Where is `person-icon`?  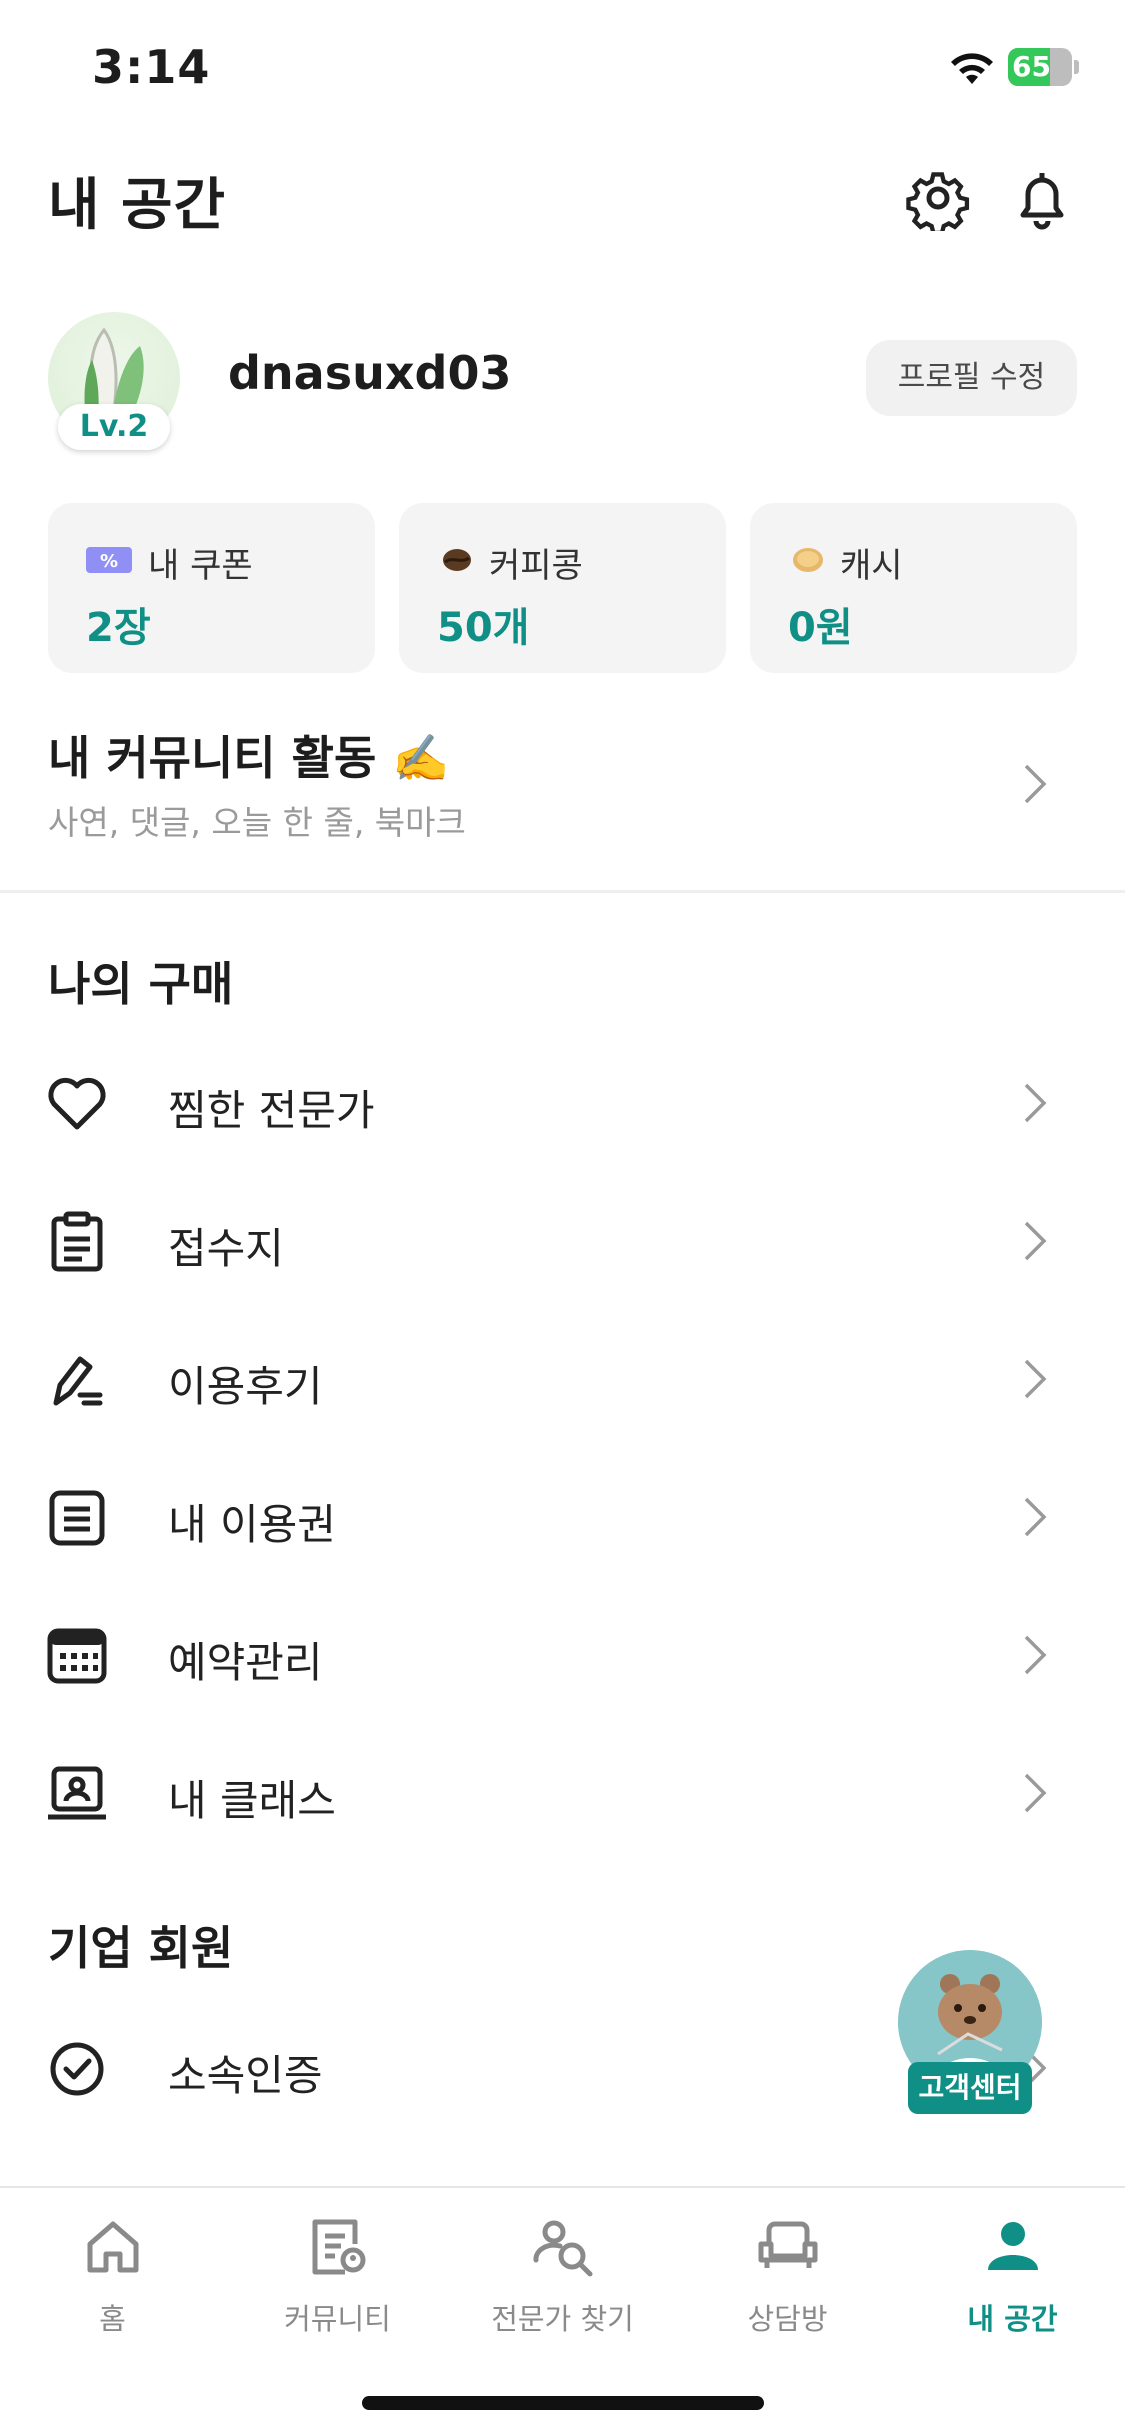
person-icon is located at coordinates (1013, 2246).